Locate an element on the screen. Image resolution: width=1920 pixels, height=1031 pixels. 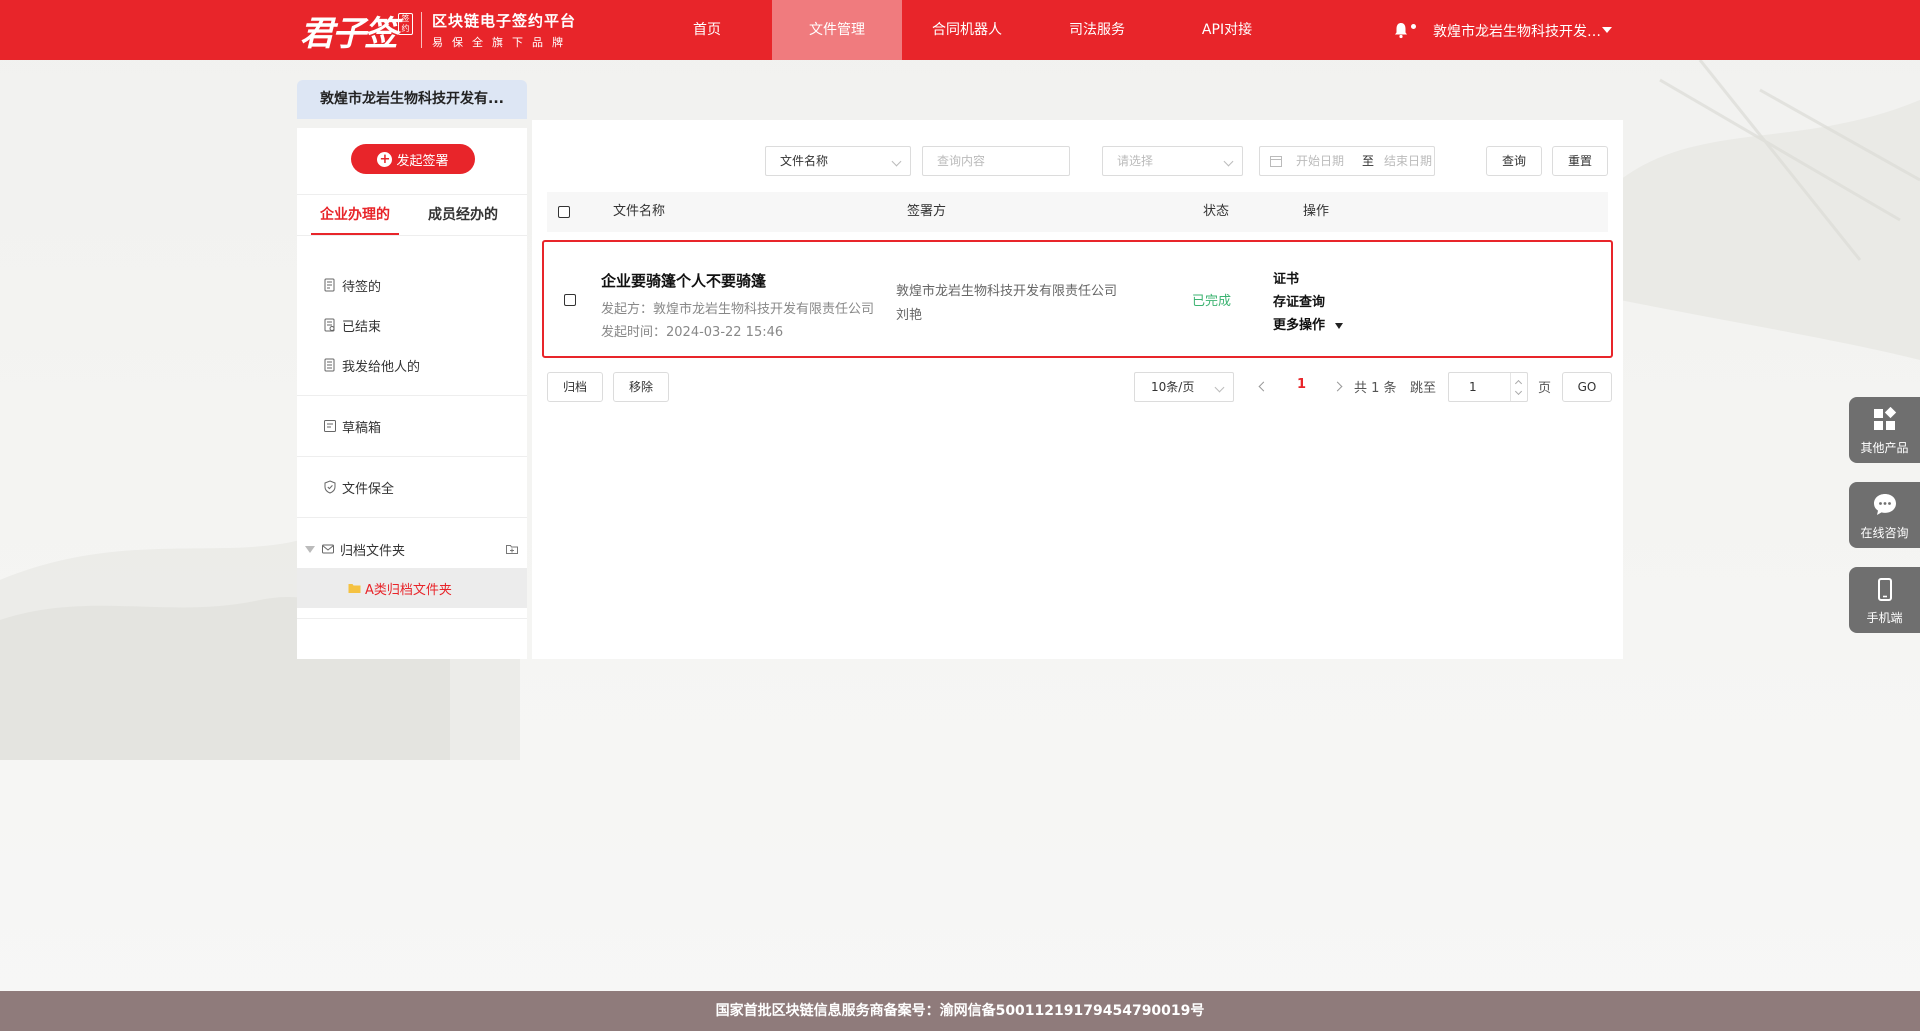
logo-slogan: 易保全旗下品牌 is located at coordinates (502, 42).